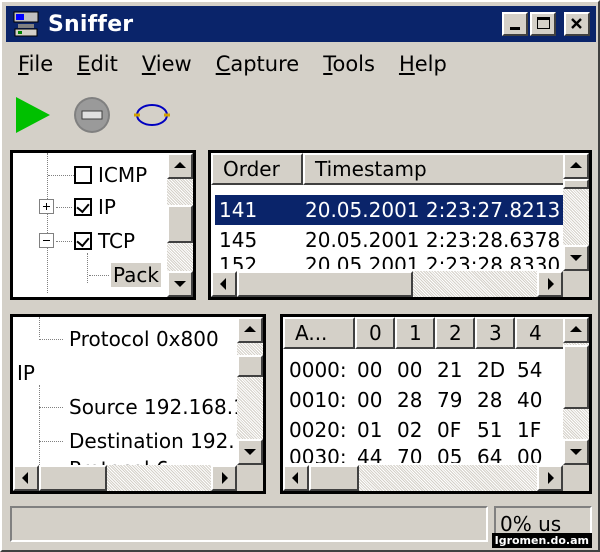 This screenshot has width=600, height=552. I want to click on menu-file: File, so click(35, 64).